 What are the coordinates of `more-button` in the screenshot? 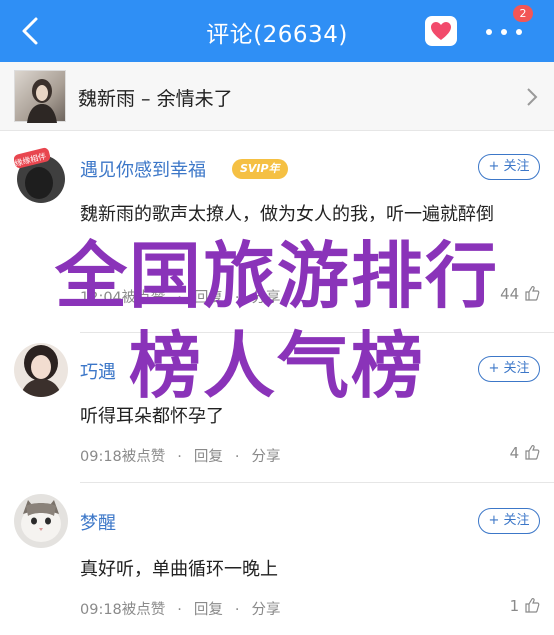 It's located at (504, 31).